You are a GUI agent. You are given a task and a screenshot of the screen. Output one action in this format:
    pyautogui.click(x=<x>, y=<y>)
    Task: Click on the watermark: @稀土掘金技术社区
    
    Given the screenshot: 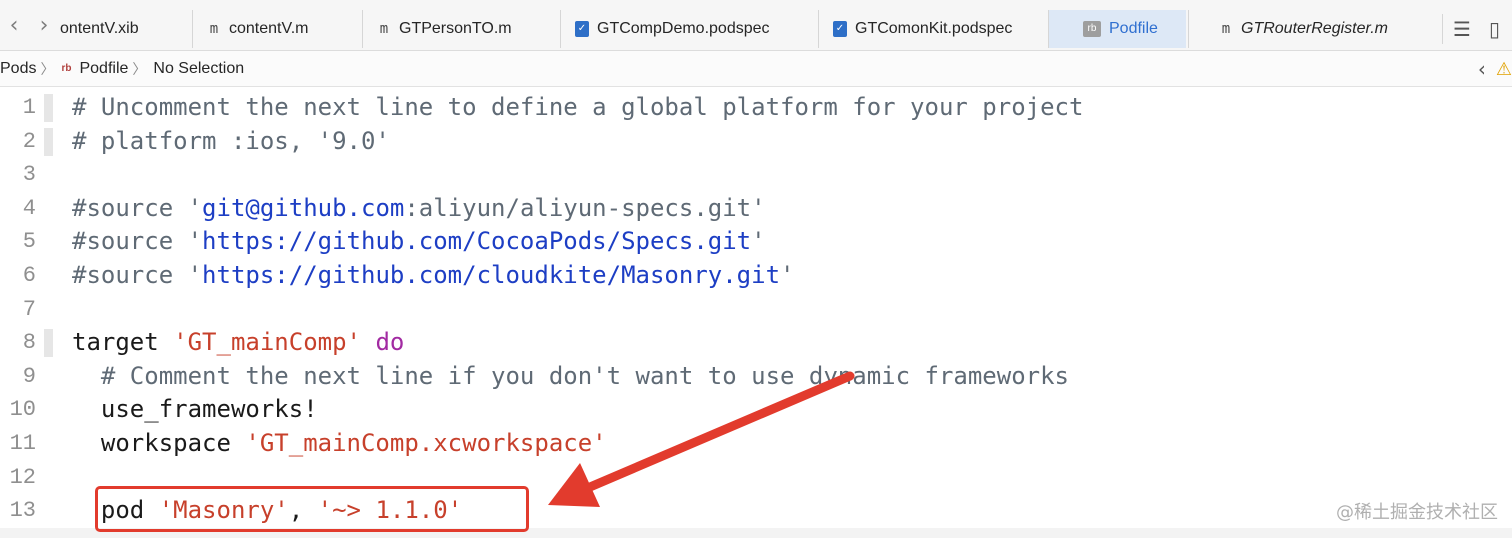 What is the action you would take?
    pyautogui.click(x=1417, y=512)
    